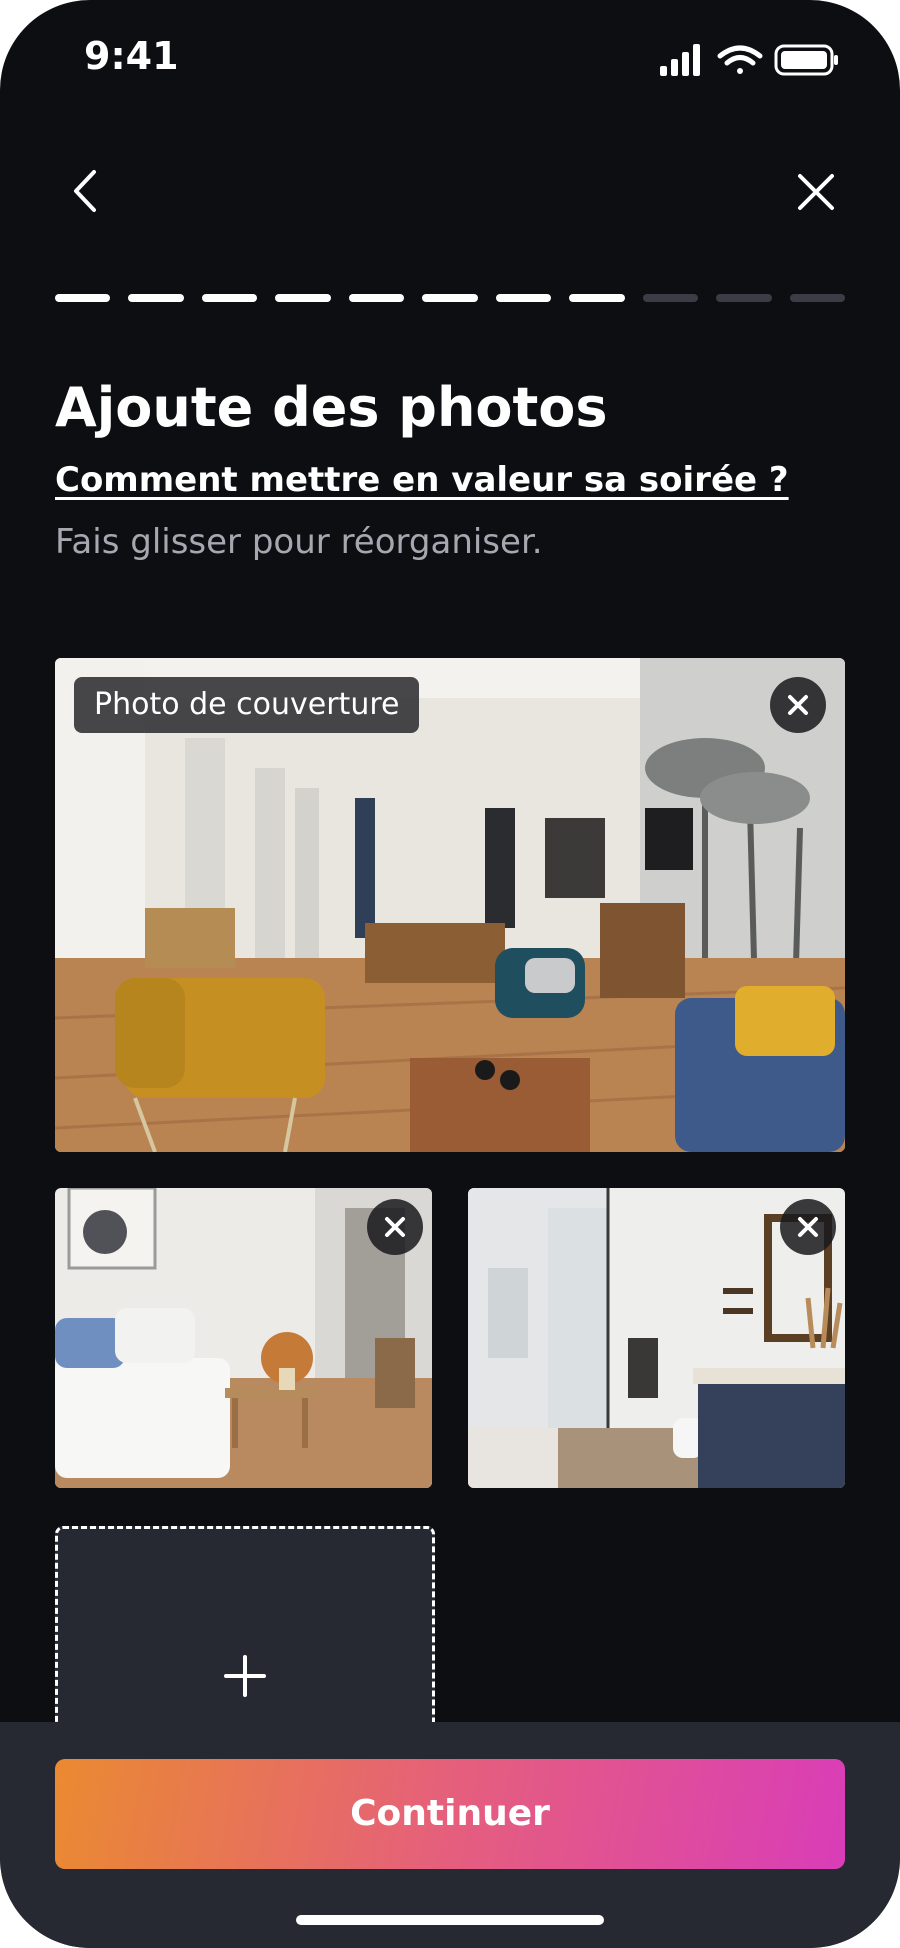 The image size is (900, 1948). What do you see at coordinates (740, 59) in the screenshot?
I see `wifi-icon` at bounding box center [740, 59].